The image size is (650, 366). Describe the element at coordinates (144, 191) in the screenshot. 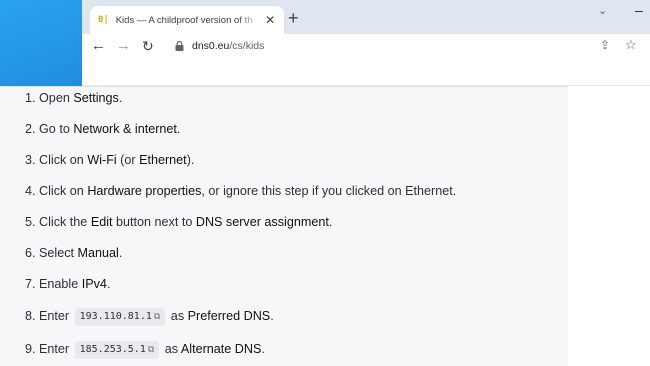

I see `setting-name: Hardware properties` at that location.